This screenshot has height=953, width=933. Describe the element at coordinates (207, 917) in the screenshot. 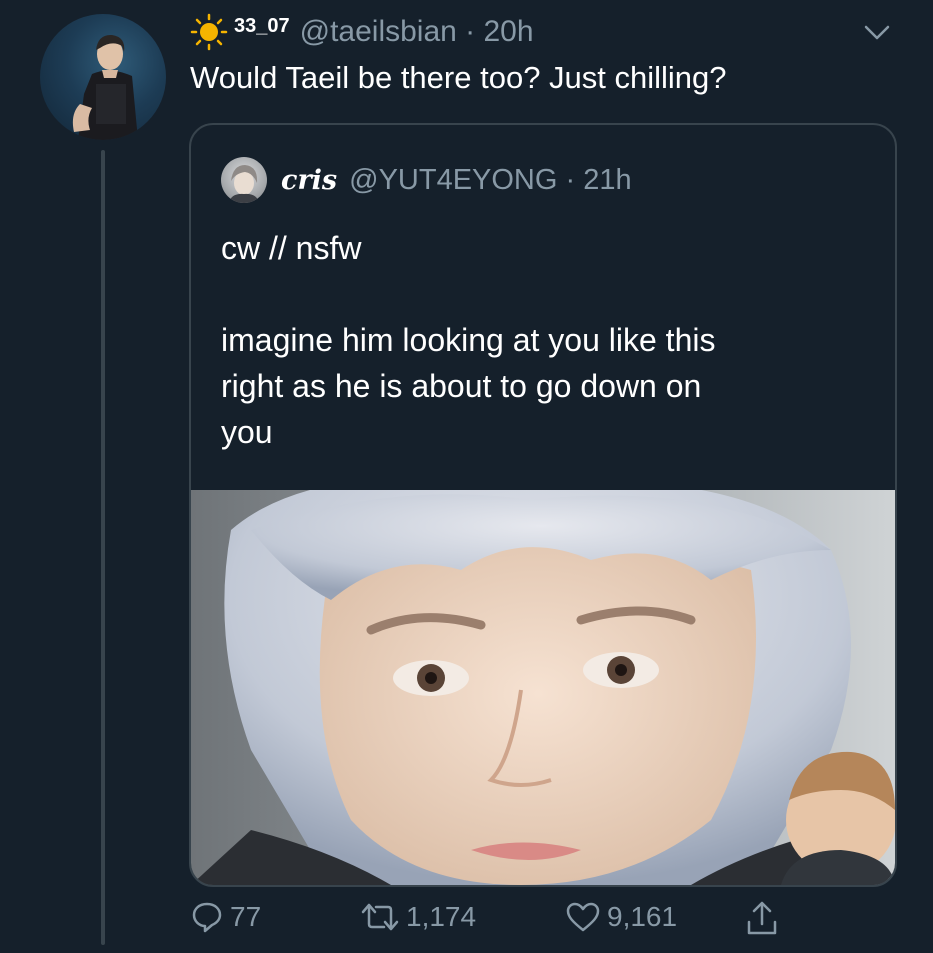

I see `reply-icon` at that location.